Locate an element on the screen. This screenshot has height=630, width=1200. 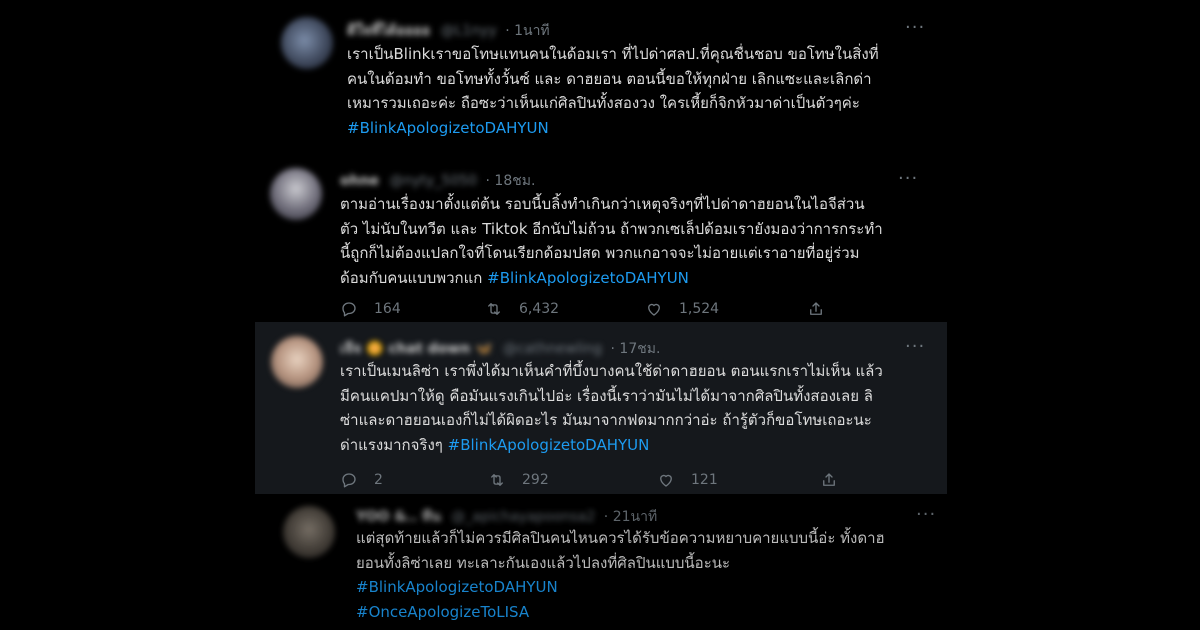
reply-button: 2 is located at coordinates (361, 480).